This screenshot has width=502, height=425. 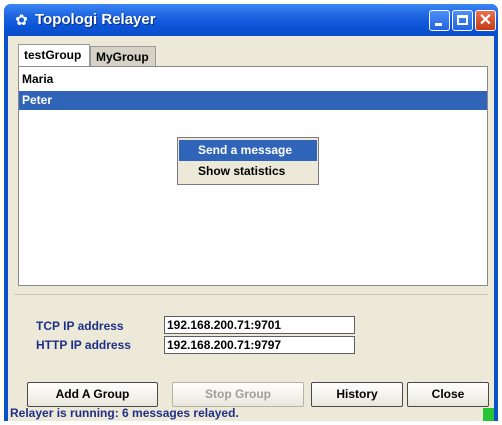 I want to click on context-menu: Send a message Show statistics, so click(x=248, y=161).